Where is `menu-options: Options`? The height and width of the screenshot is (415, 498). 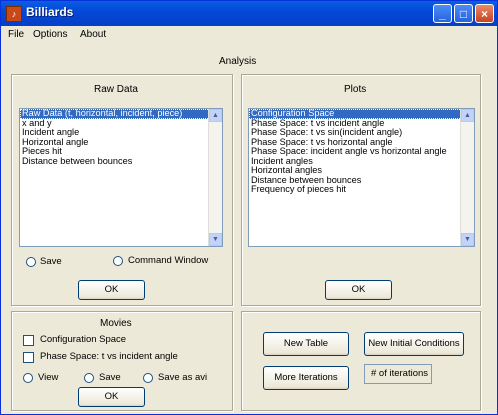
menu-options: Options is located at coordinates (50, 34).